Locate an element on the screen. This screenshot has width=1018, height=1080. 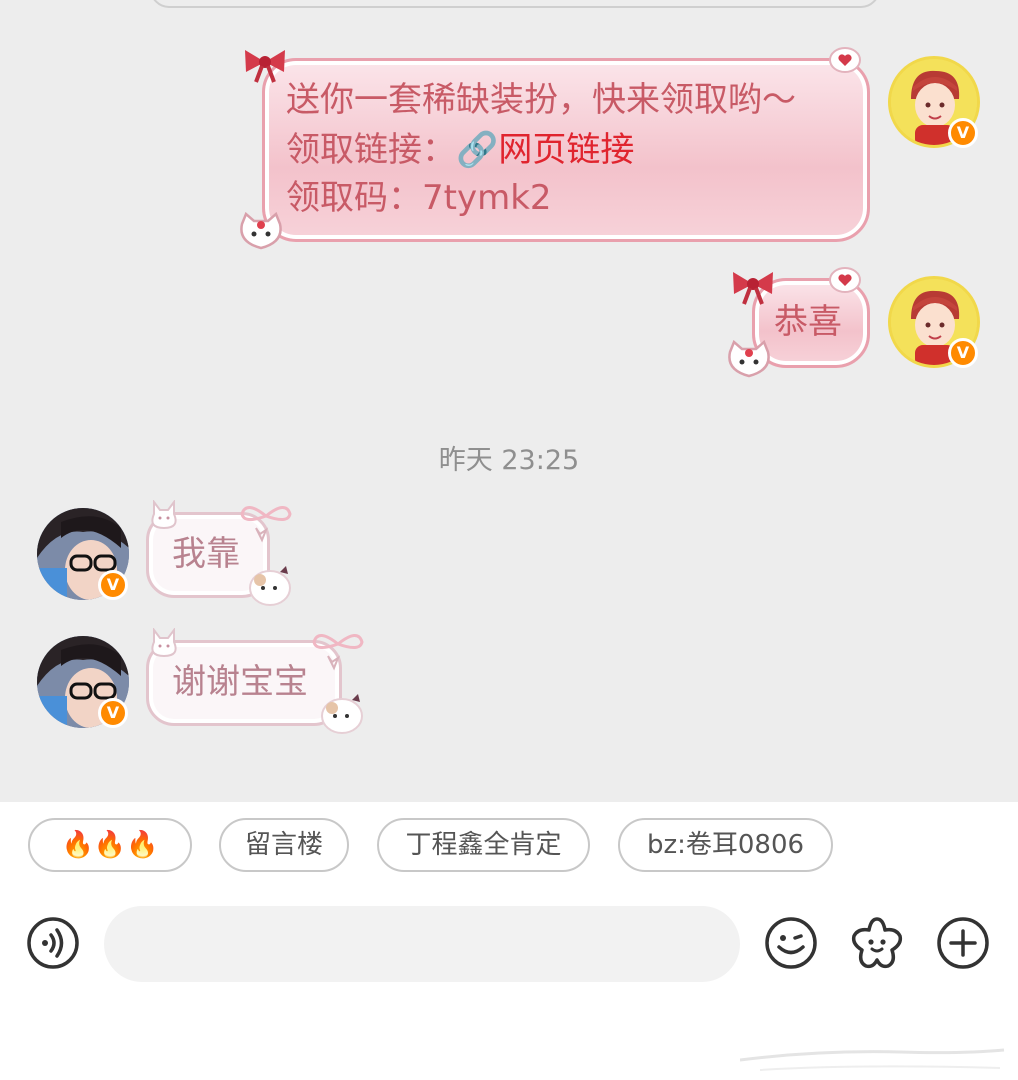
quick-reply-chip-message-board: 留言楼 is located at coordinates (284, 845).